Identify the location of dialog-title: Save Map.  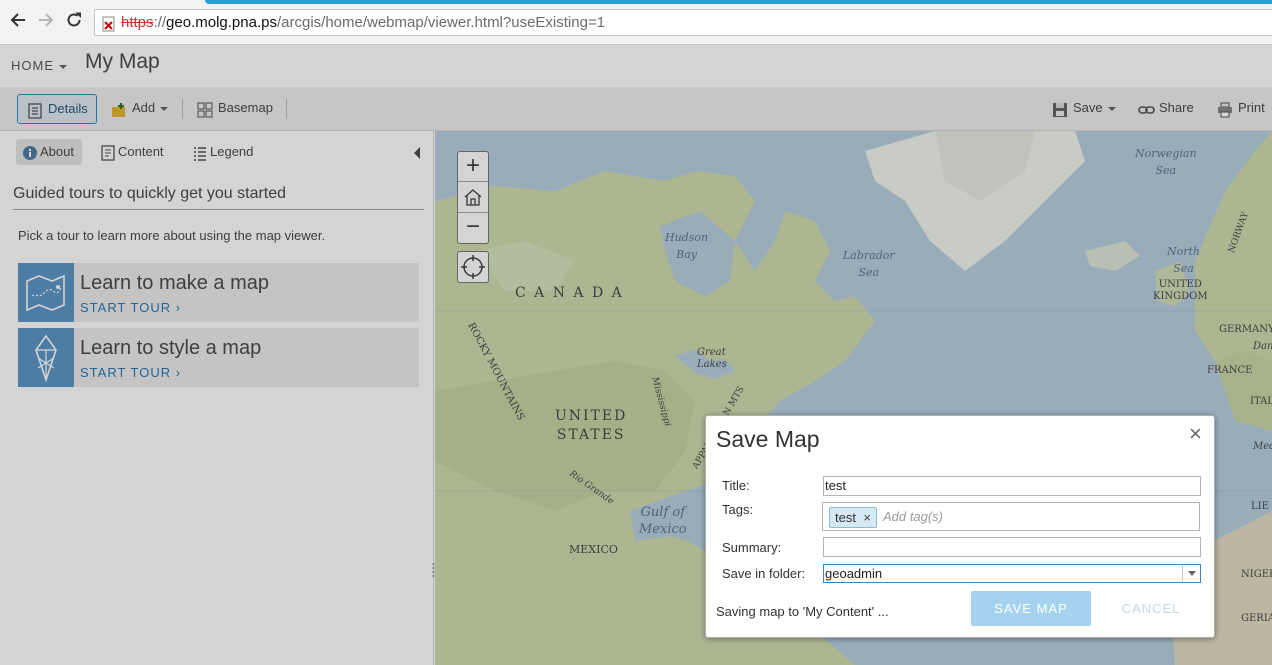
(768, 439).